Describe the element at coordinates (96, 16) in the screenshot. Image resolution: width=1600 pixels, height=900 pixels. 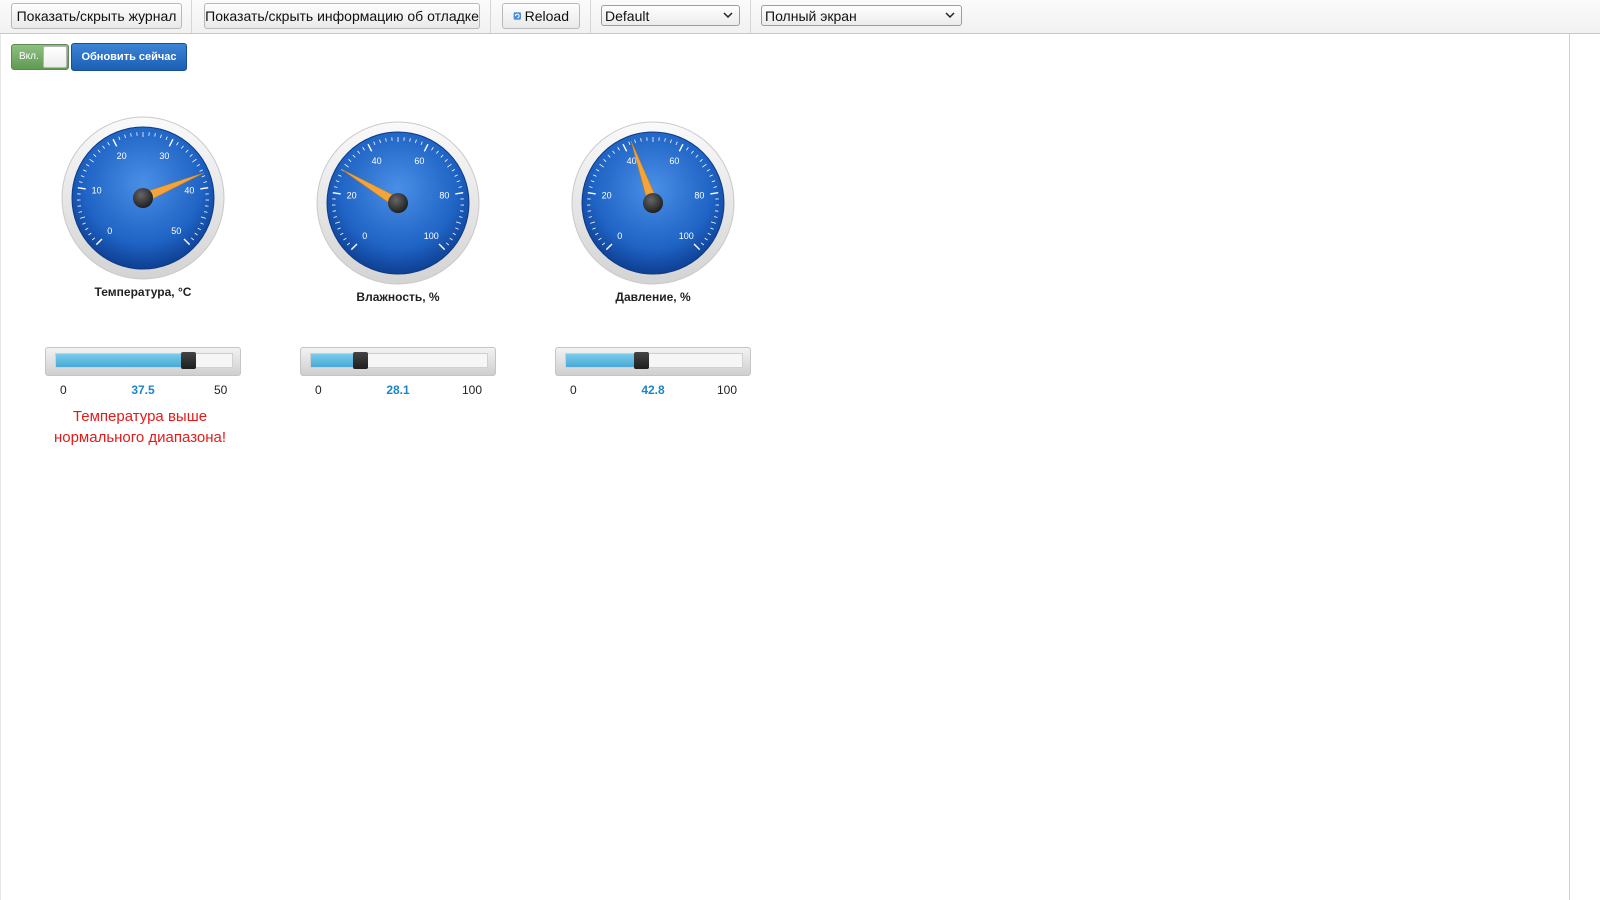
I see `toggle-log-button: Показать/скрыть журнал` at that location.